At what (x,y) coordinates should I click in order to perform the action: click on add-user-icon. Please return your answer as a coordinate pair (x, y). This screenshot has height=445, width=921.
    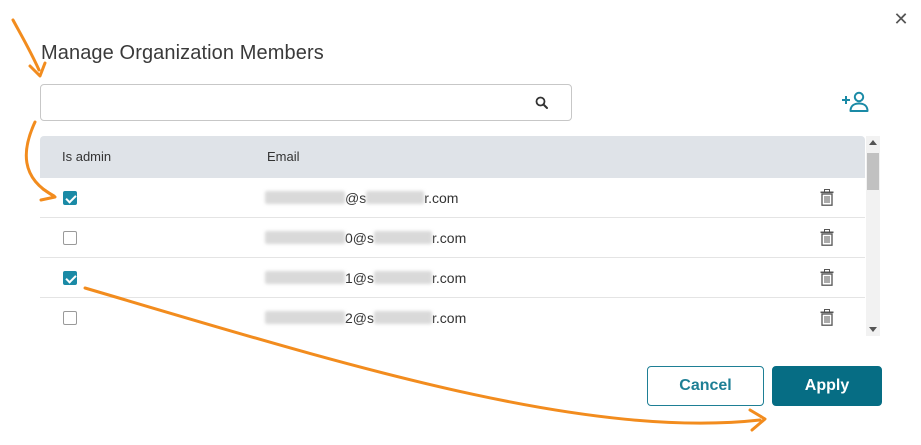
    Looking at the image, I should click on (855, 102).